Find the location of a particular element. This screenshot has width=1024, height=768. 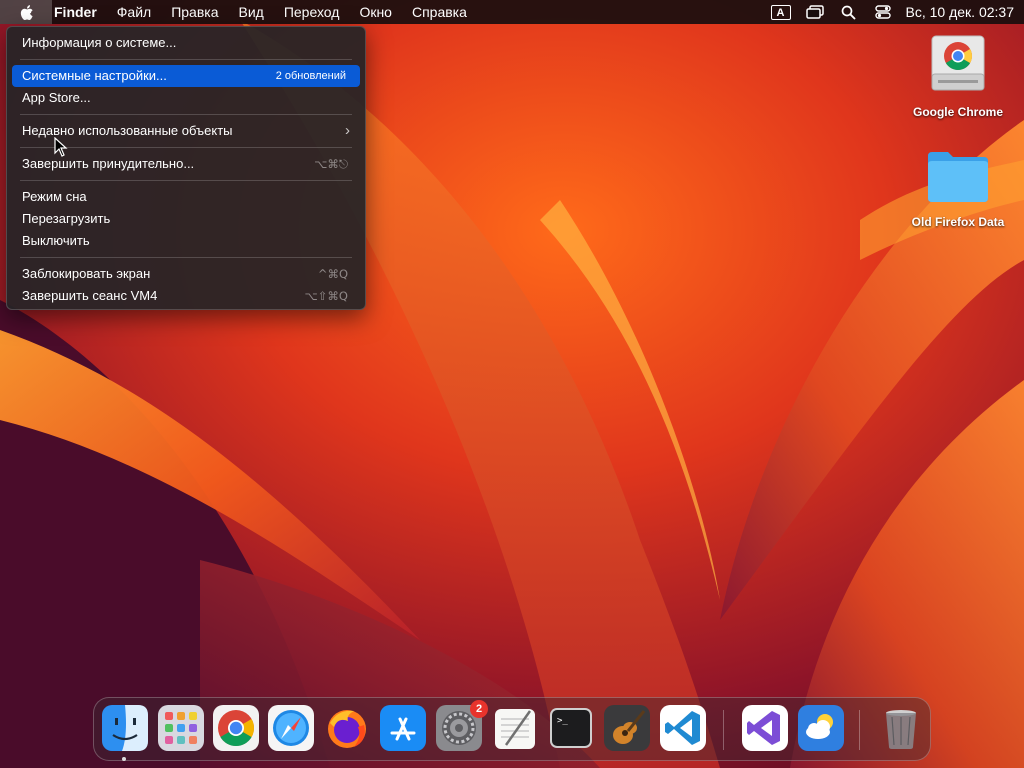

input-source-indicator: A is located at coordinates (780, 12).